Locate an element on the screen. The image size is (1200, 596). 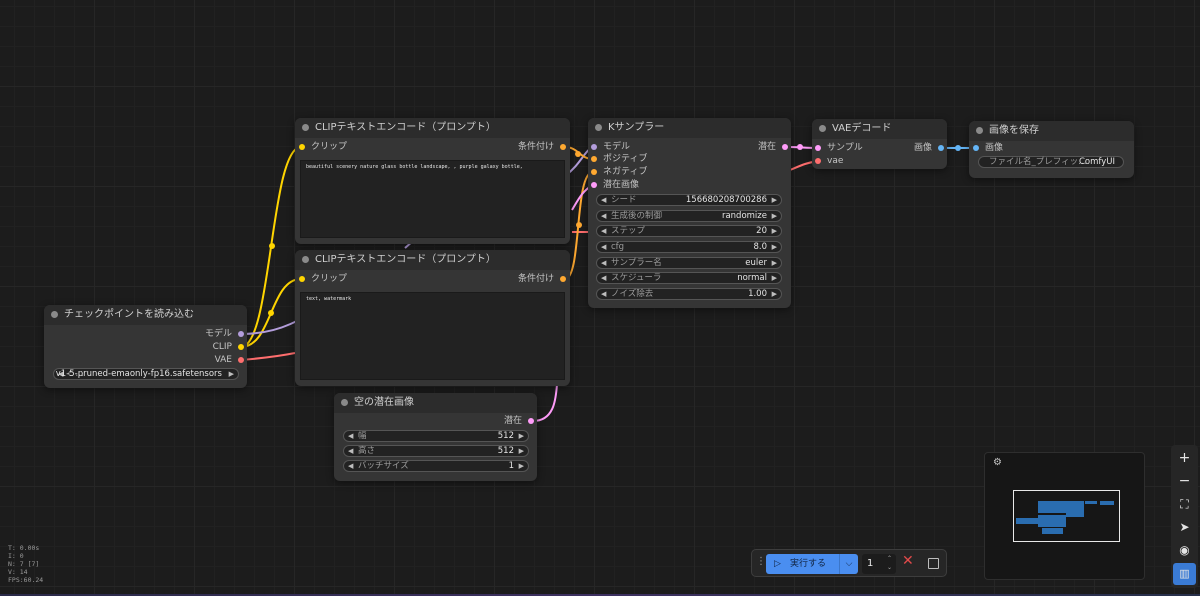
input-samples: サンプル is located at coordinates (839, 148).